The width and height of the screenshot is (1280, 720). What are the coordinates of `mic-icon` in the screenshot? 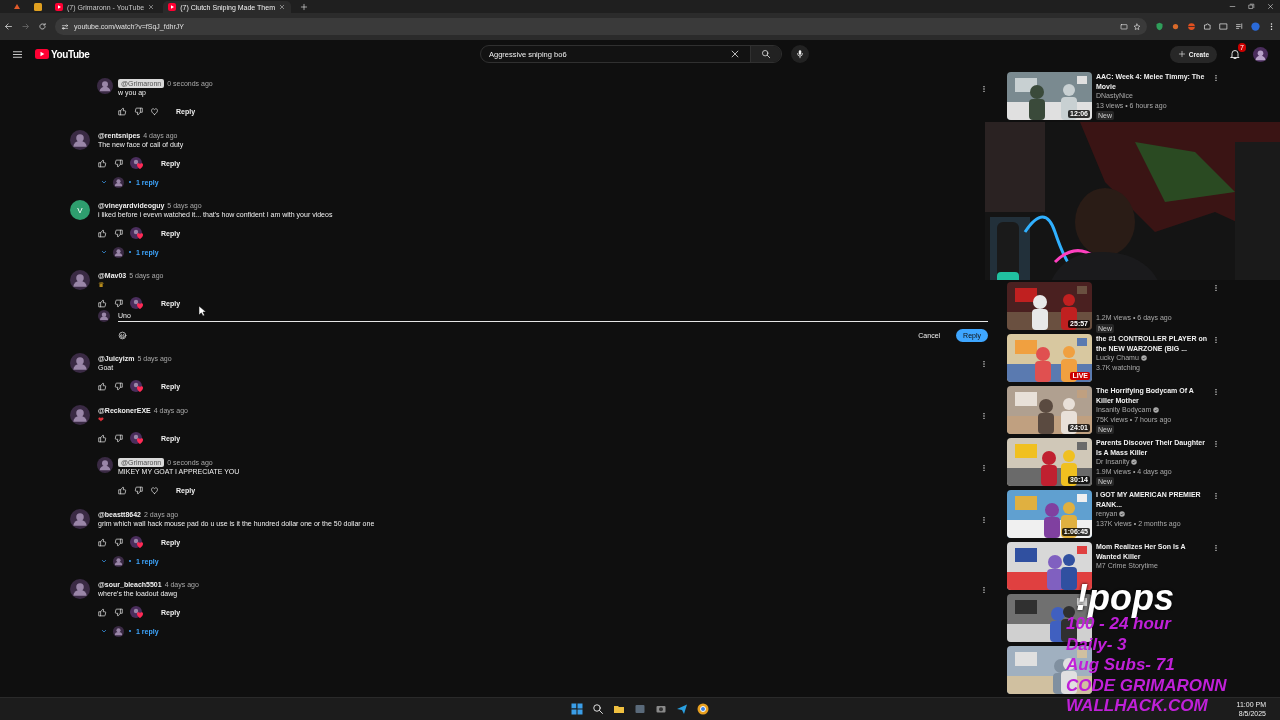 It's located at (800, 54).